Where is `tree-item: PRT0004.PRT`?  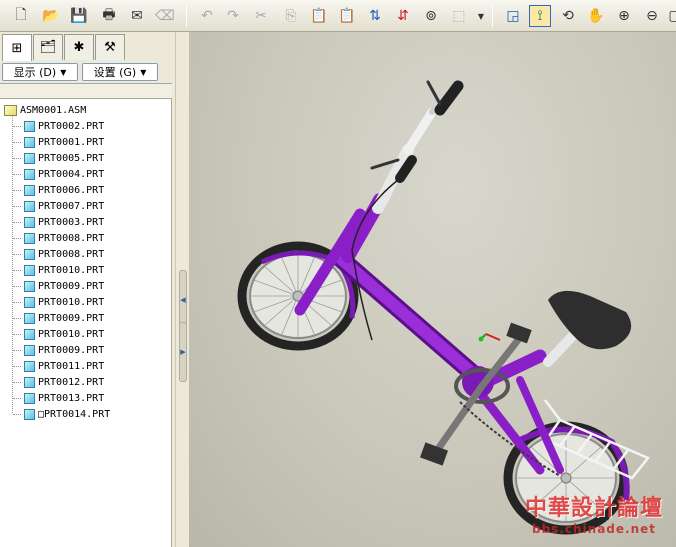
tree-item: PRT0004.PRT is located at coordinates (64, 174).